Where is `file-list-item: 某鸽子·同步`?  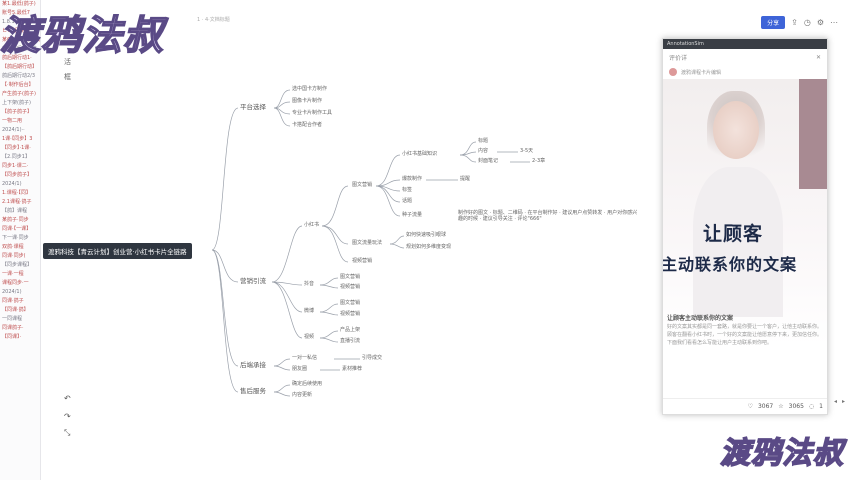 file-list-item: 某鸽子·同步 is located at coordinates (20, 220).